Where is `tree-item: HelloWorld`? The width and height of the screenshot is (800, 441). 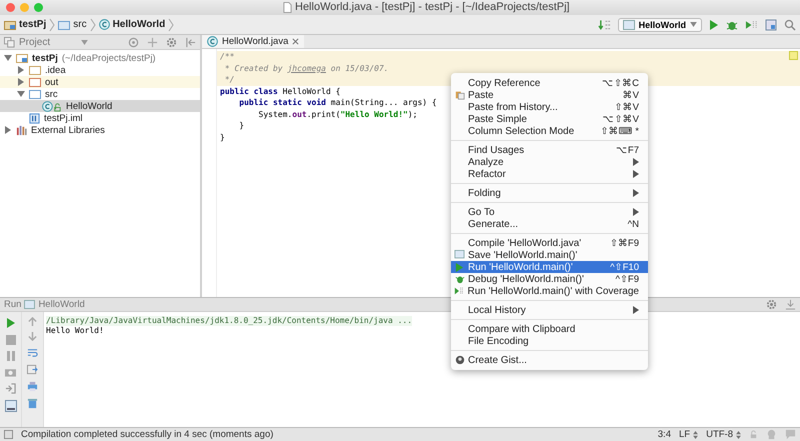 tree-item: HelloWorld is located at coordinates (100, 106).